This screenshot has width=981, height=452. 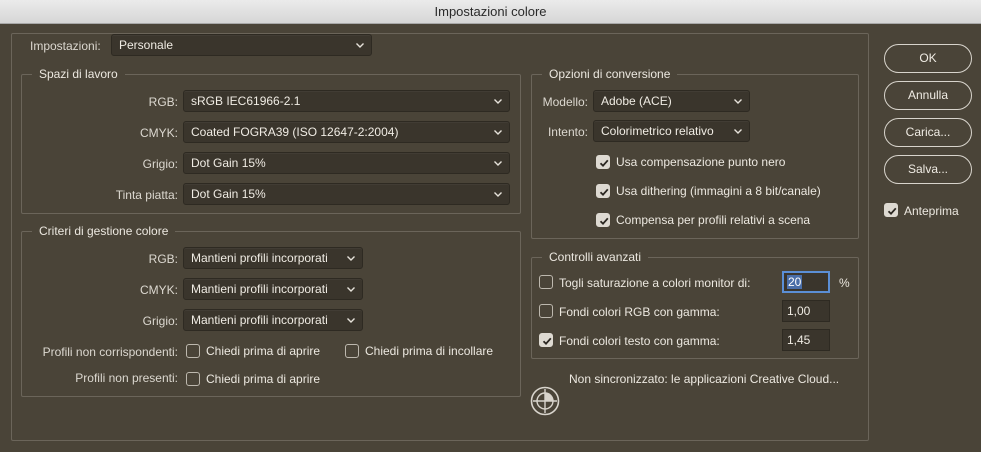 What do you see at coordinates (795, 282) in the screenshot?
I see `desaturate-value: 20` at bounding box center [795, 282].